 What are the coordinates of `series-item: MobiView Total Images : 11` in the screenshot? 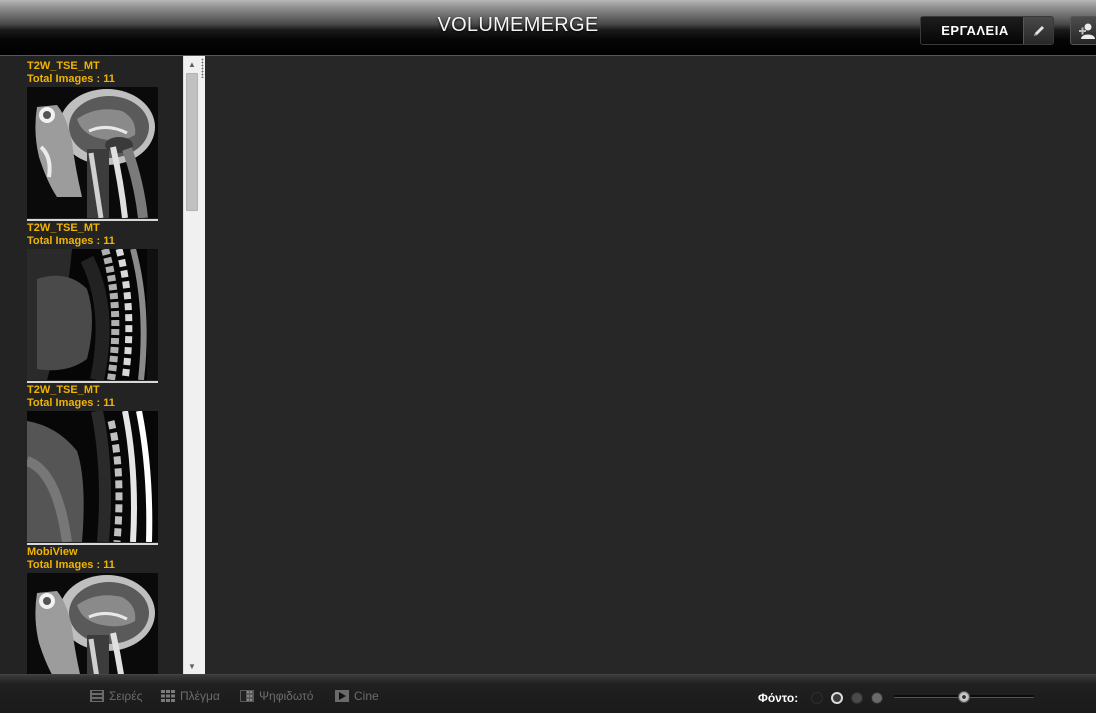 It's located at (92, 610).